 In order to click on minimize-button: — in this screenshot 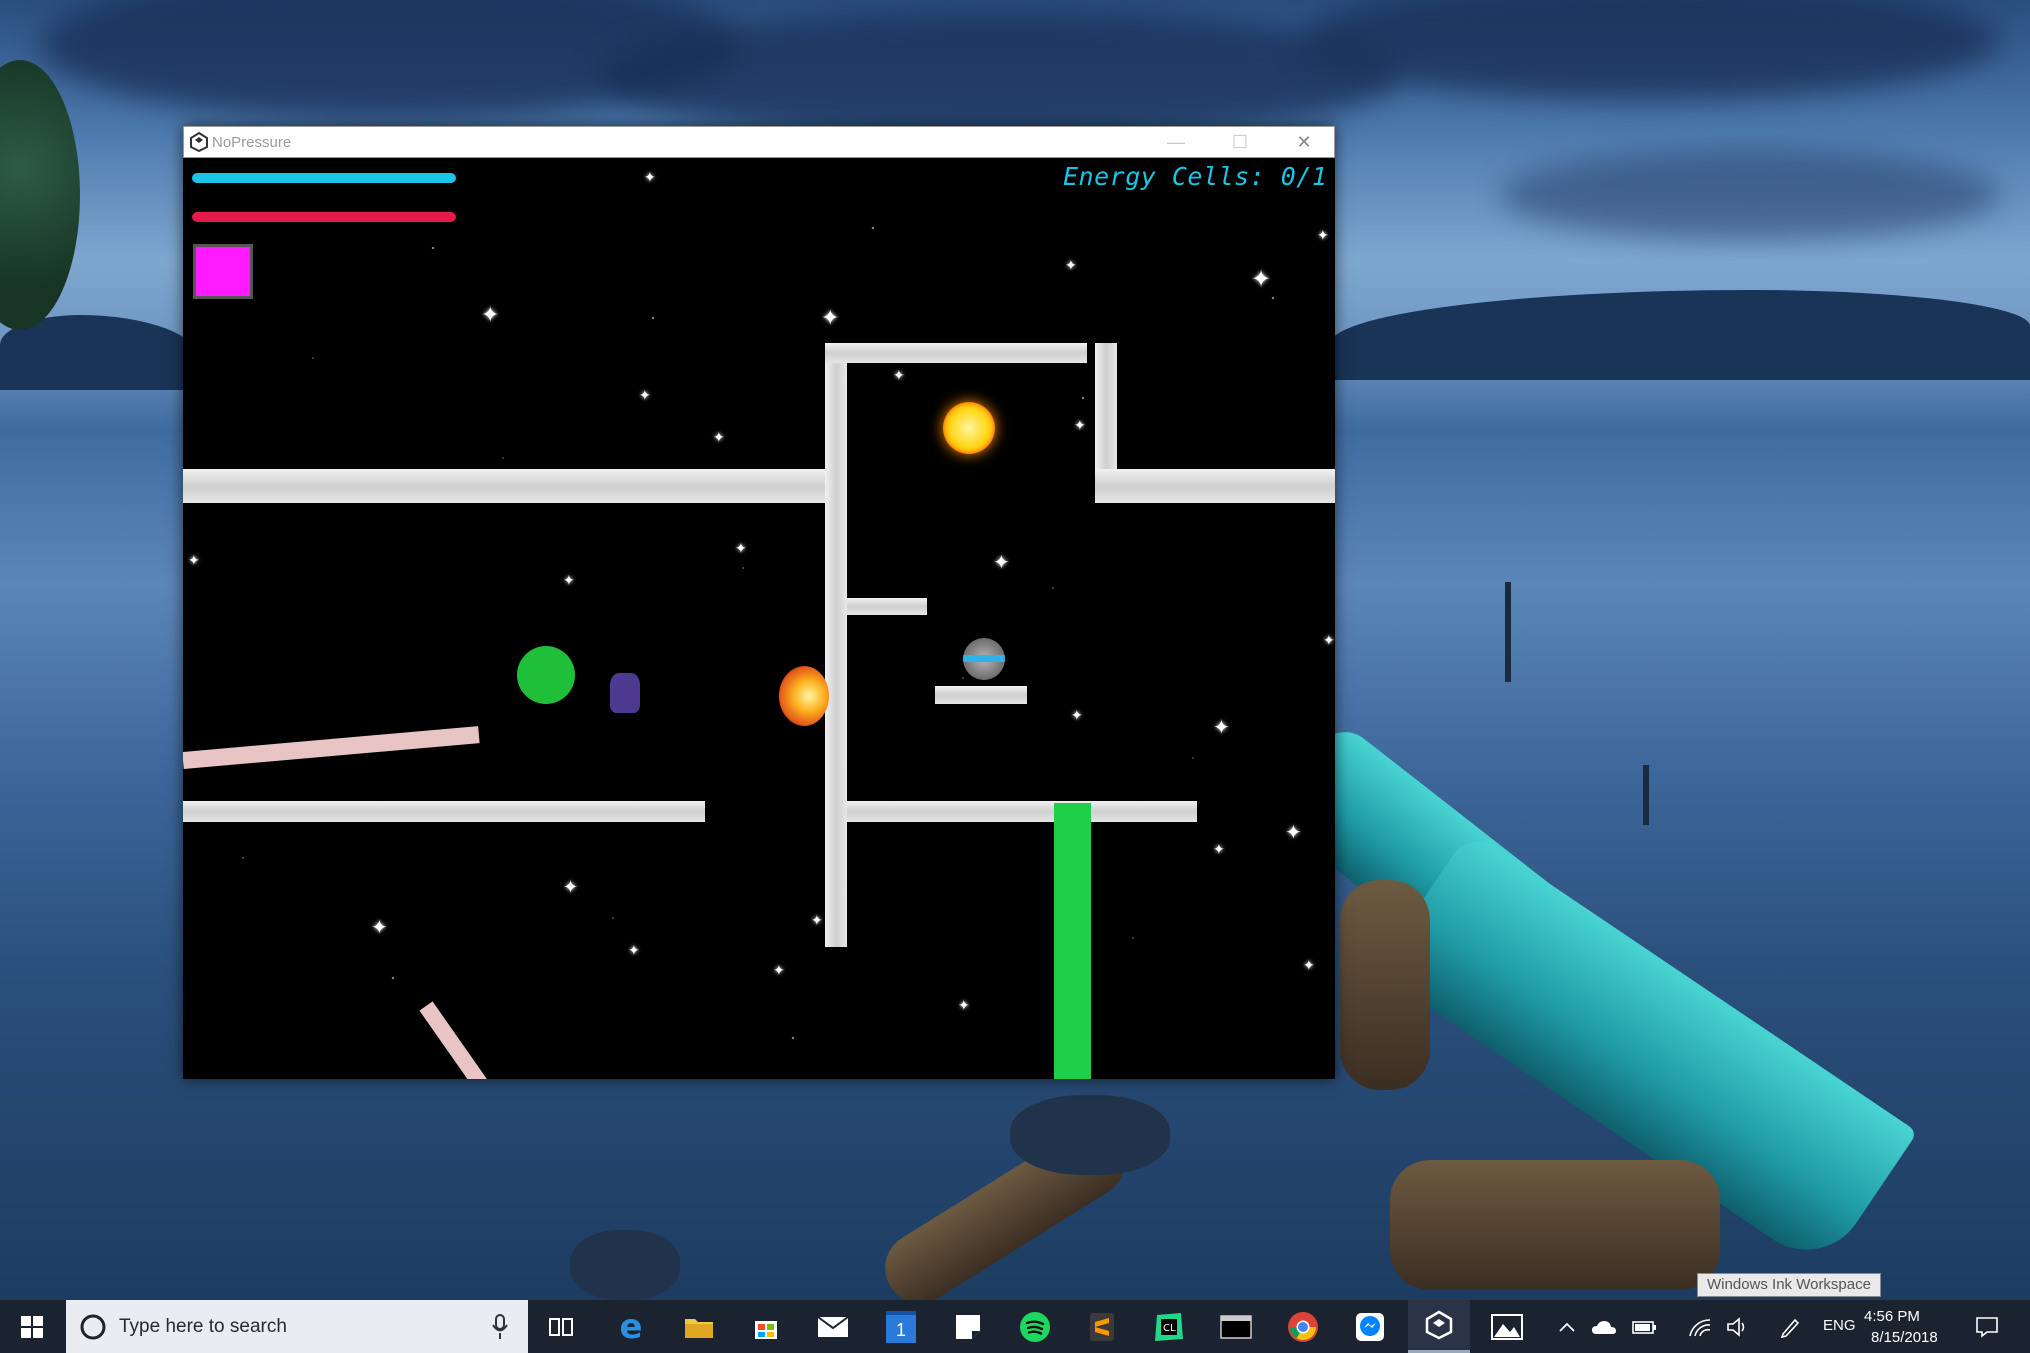, I will do `click(1176, 142)`.